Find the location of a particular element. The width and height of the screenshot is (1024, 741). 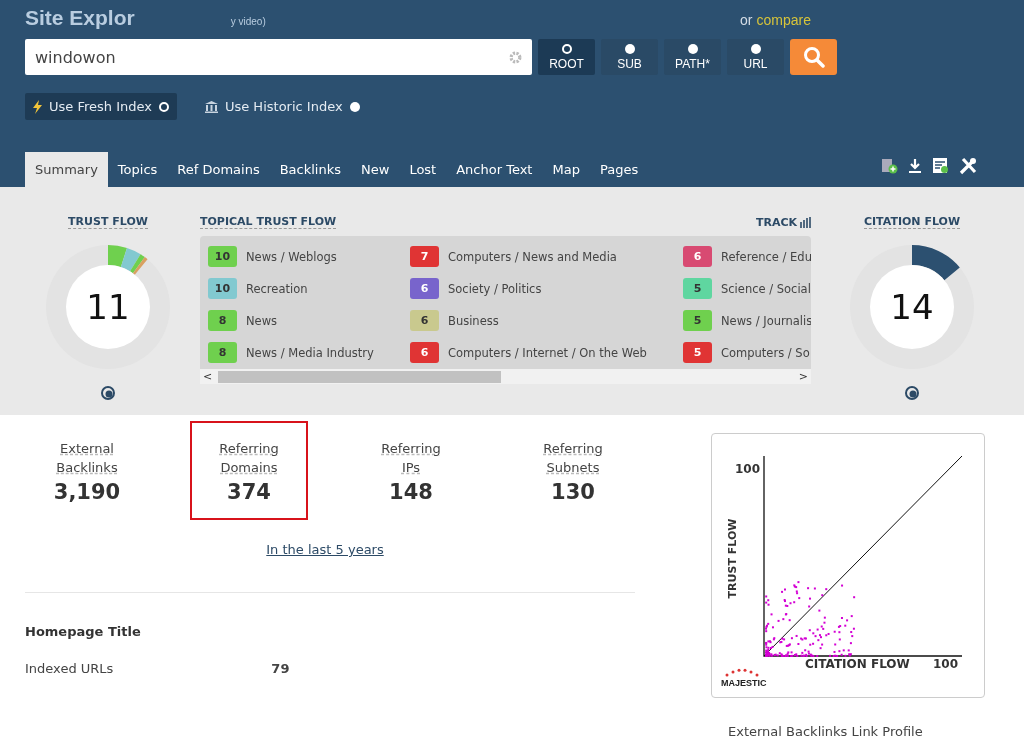

tab: Backlinks is located at coordinates (310, 169).